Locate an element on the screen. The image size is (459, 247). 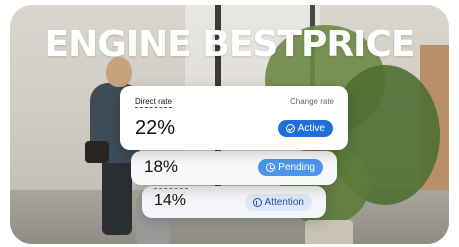
status-badge-active: Active is located at coordinates (305, 128).